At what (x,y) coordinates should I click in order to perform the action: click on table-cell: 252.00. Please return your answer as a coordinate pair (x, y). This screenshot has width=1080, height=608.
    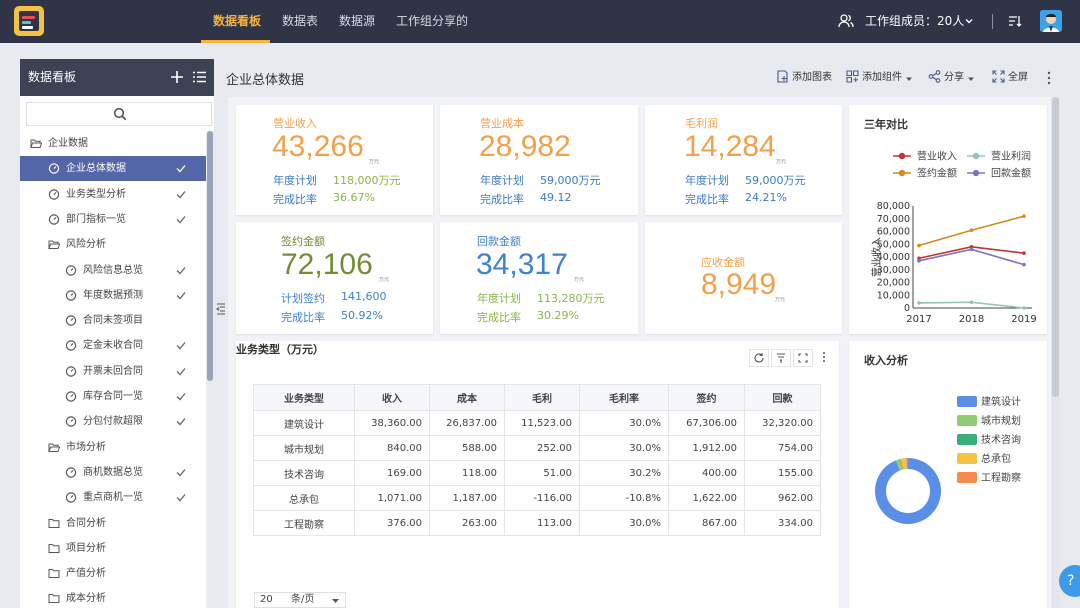
    Looking at the image, I should click on (542, 448).